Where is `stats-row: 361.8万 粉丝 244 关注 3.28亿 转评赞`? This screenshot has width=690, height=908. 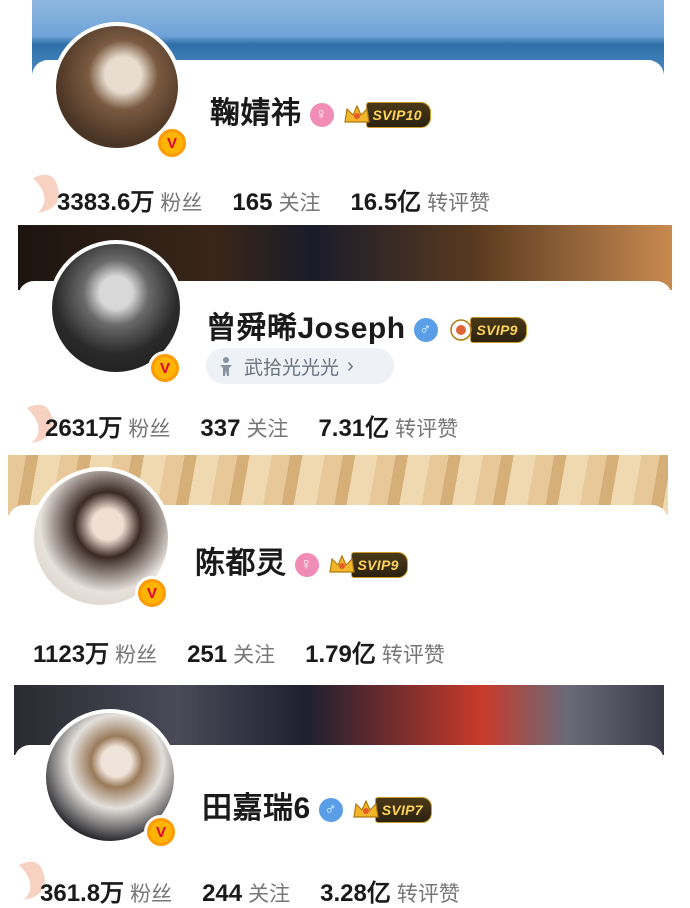 stats-row: 361.8万 粉丝 244 关注 3.28亿 转评赞 is located at coordinates (265, 890).